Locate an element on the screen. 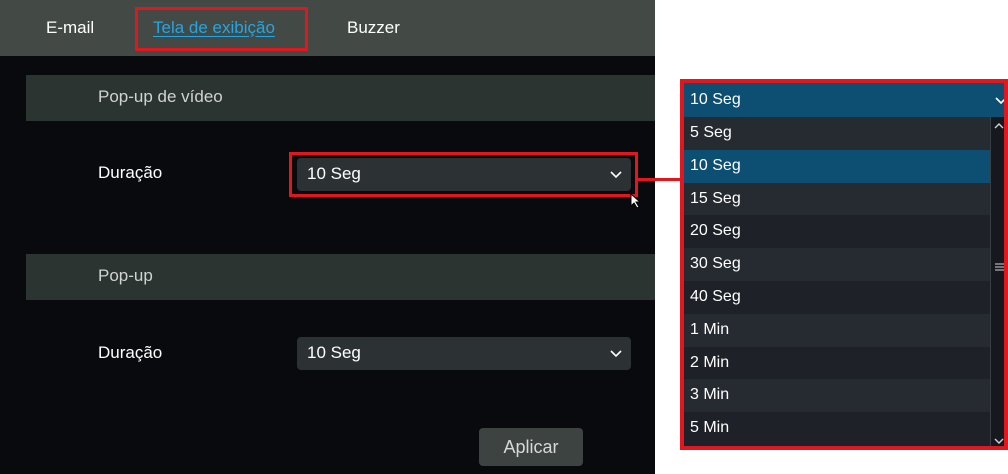 The width and height of the screenshot is (1008, 474). mouse-cursor-icon is located at coordinates (636, 201).